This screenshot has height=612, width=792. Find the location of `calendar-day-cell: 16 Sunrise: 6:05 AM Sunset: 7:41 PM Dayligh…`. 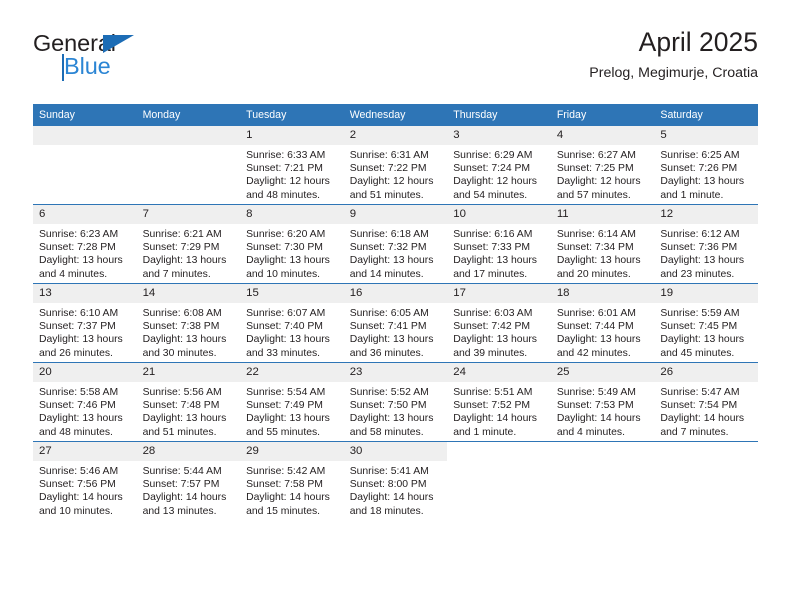

calendar-day-cell: 16 Sunrise: 6:05 AM Sunset: 7:41 PM Dayligh… is located at coordinates (395, 323).